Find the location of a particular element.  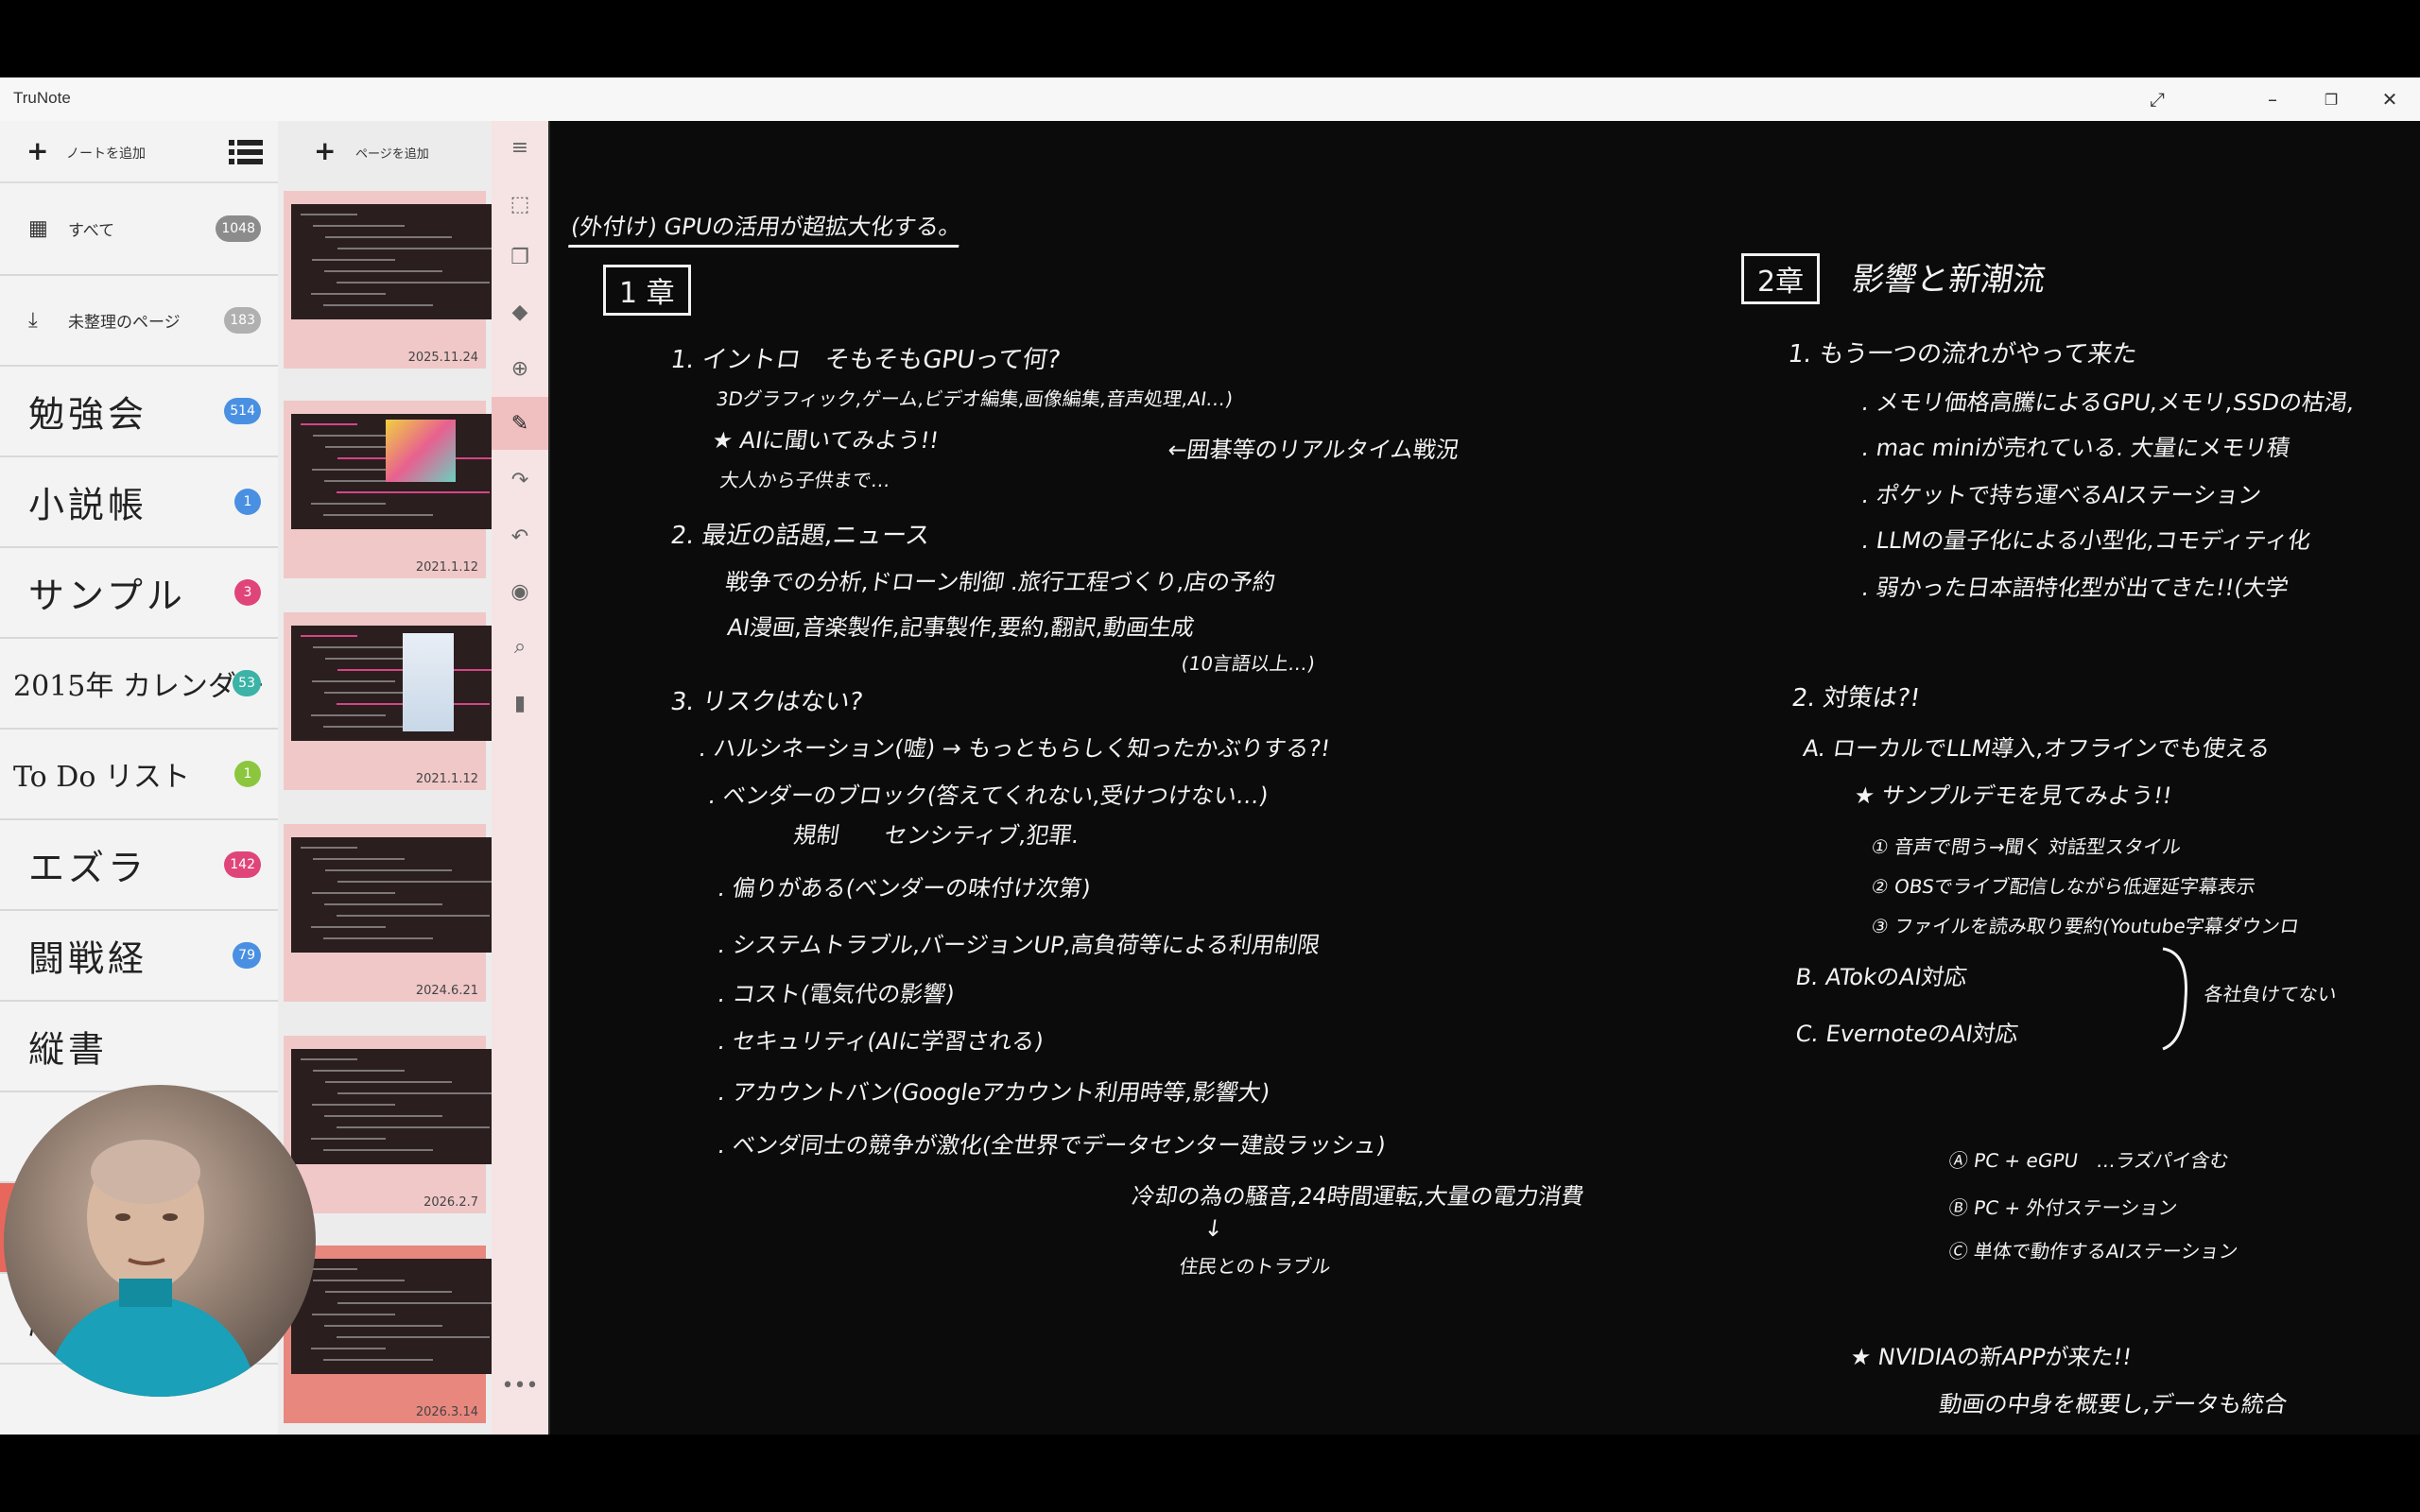

note-line: . 偏りがある(ベンダーの味付け次第) is located at coordinates (904, 888).